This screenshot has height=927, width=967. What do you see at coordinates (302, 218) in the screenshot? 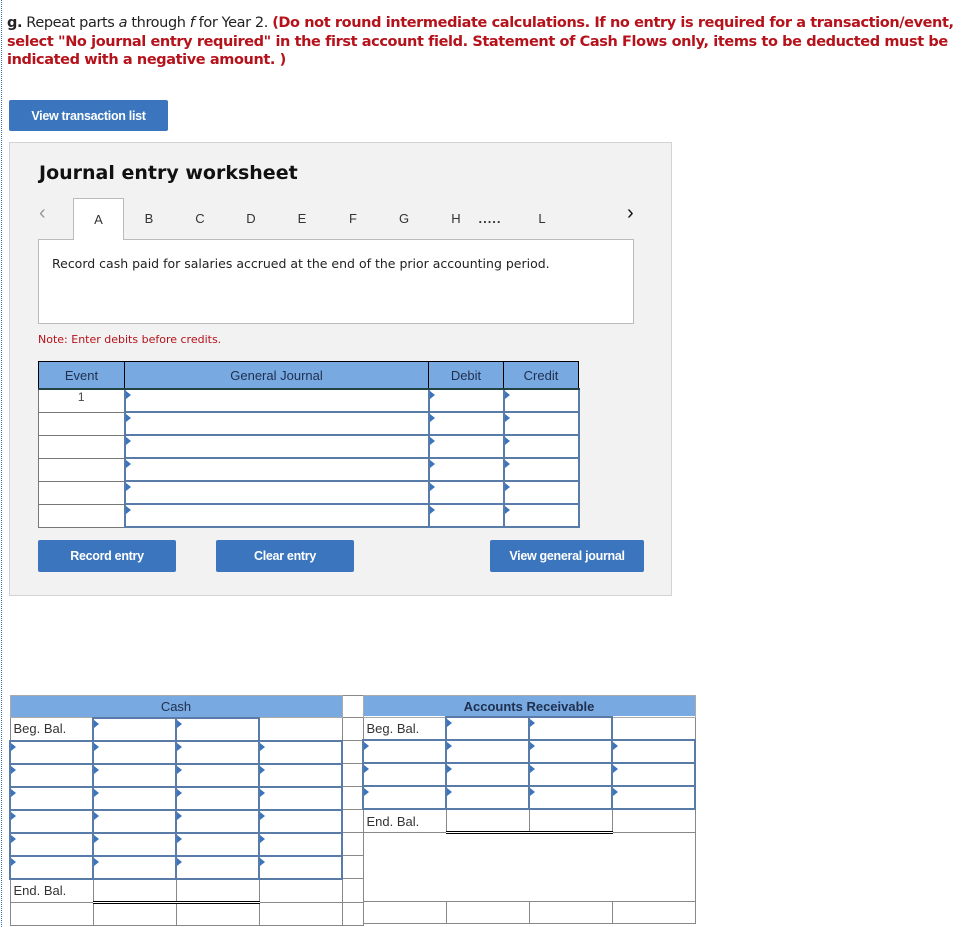
I see `tab-e: E` at bounding box center [302, 218].